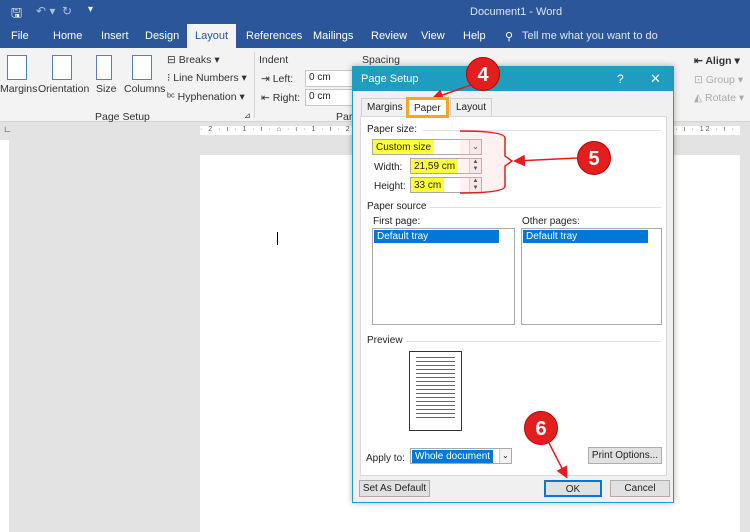 The width and height of the screenshot is (750, 532). What do you see at coordinates (483, 74) in the screenshot?
I see `step-4-badge: 4` at bounding box center [483, 74].